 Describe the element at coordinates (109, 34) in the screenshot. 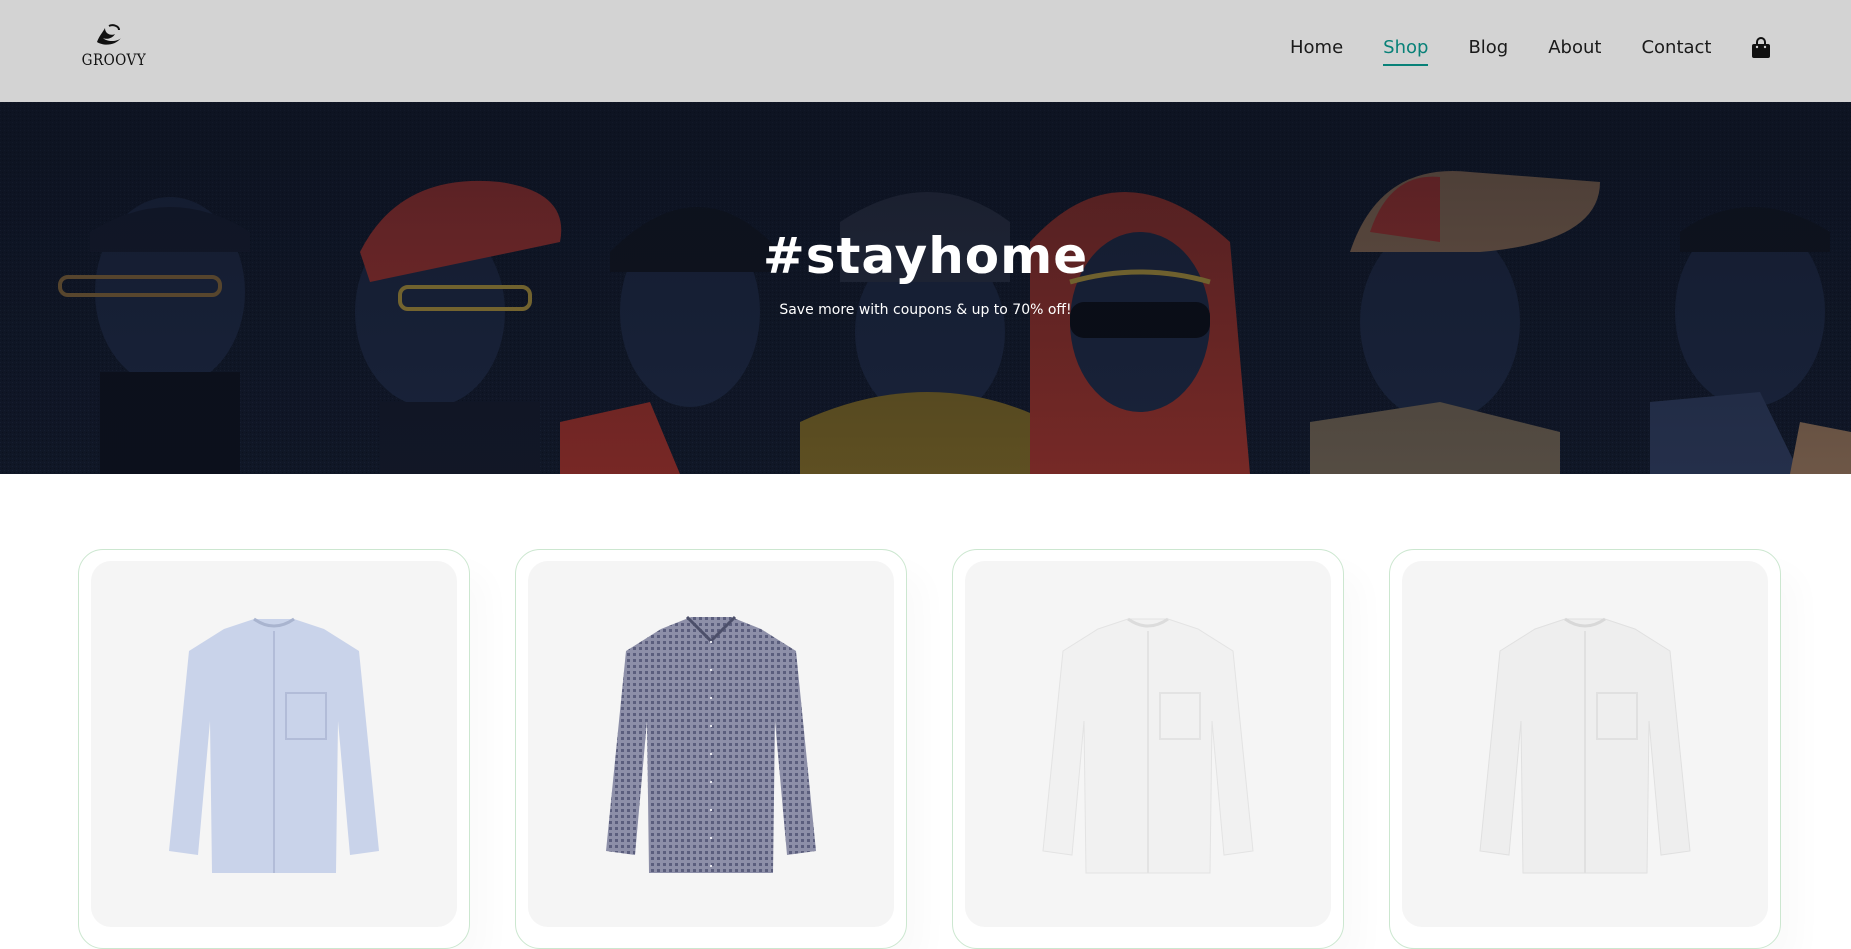

I see `swirl-logo-icon` at that location.